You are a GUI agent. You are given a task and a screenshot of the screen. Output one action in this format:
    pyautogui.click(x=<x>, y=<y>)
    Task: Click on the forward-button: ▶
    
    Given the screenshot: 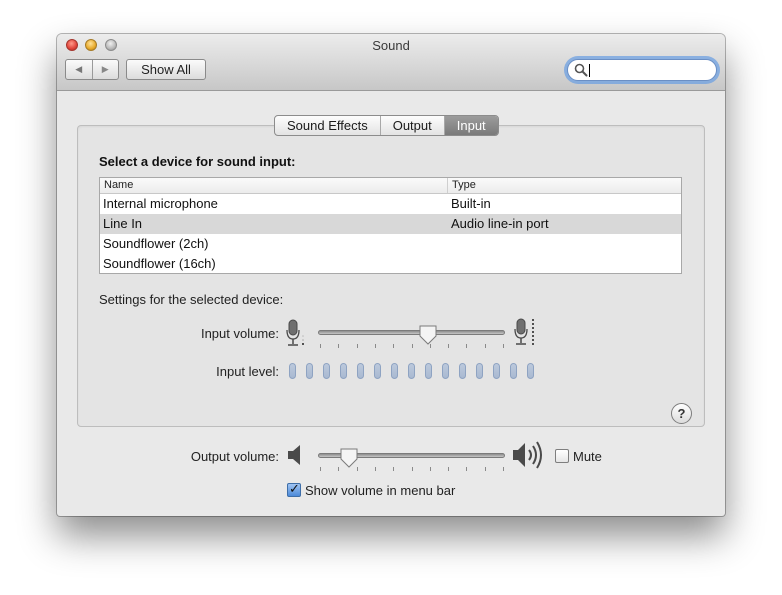 What is the action you would take?
    pyautogui.click(x=106, y=69)
    